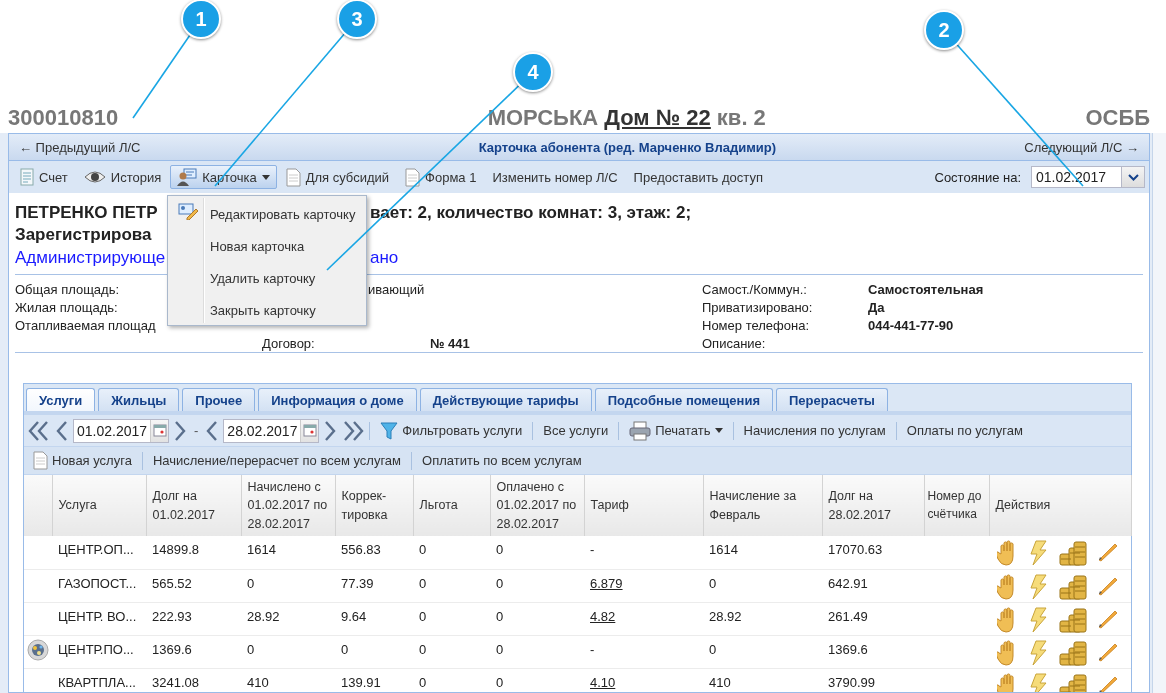  Describe the element at coordinates (396, 289) in the screenshot. I see `field-text: ивающий` at that location.